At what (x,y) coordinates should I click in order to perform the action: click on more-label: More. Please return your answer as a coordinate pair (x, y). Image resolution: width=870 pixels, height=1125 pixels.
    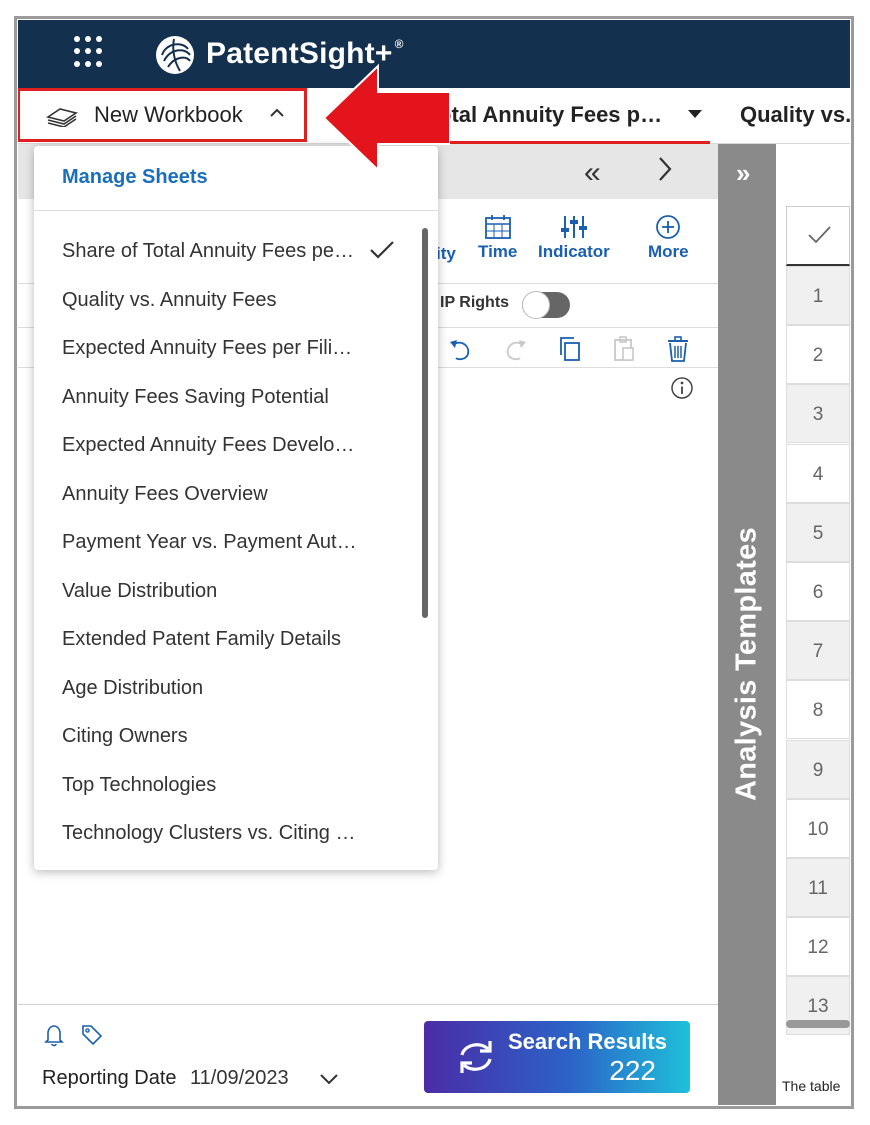
    Looking at the image, I should click on (668, 251).